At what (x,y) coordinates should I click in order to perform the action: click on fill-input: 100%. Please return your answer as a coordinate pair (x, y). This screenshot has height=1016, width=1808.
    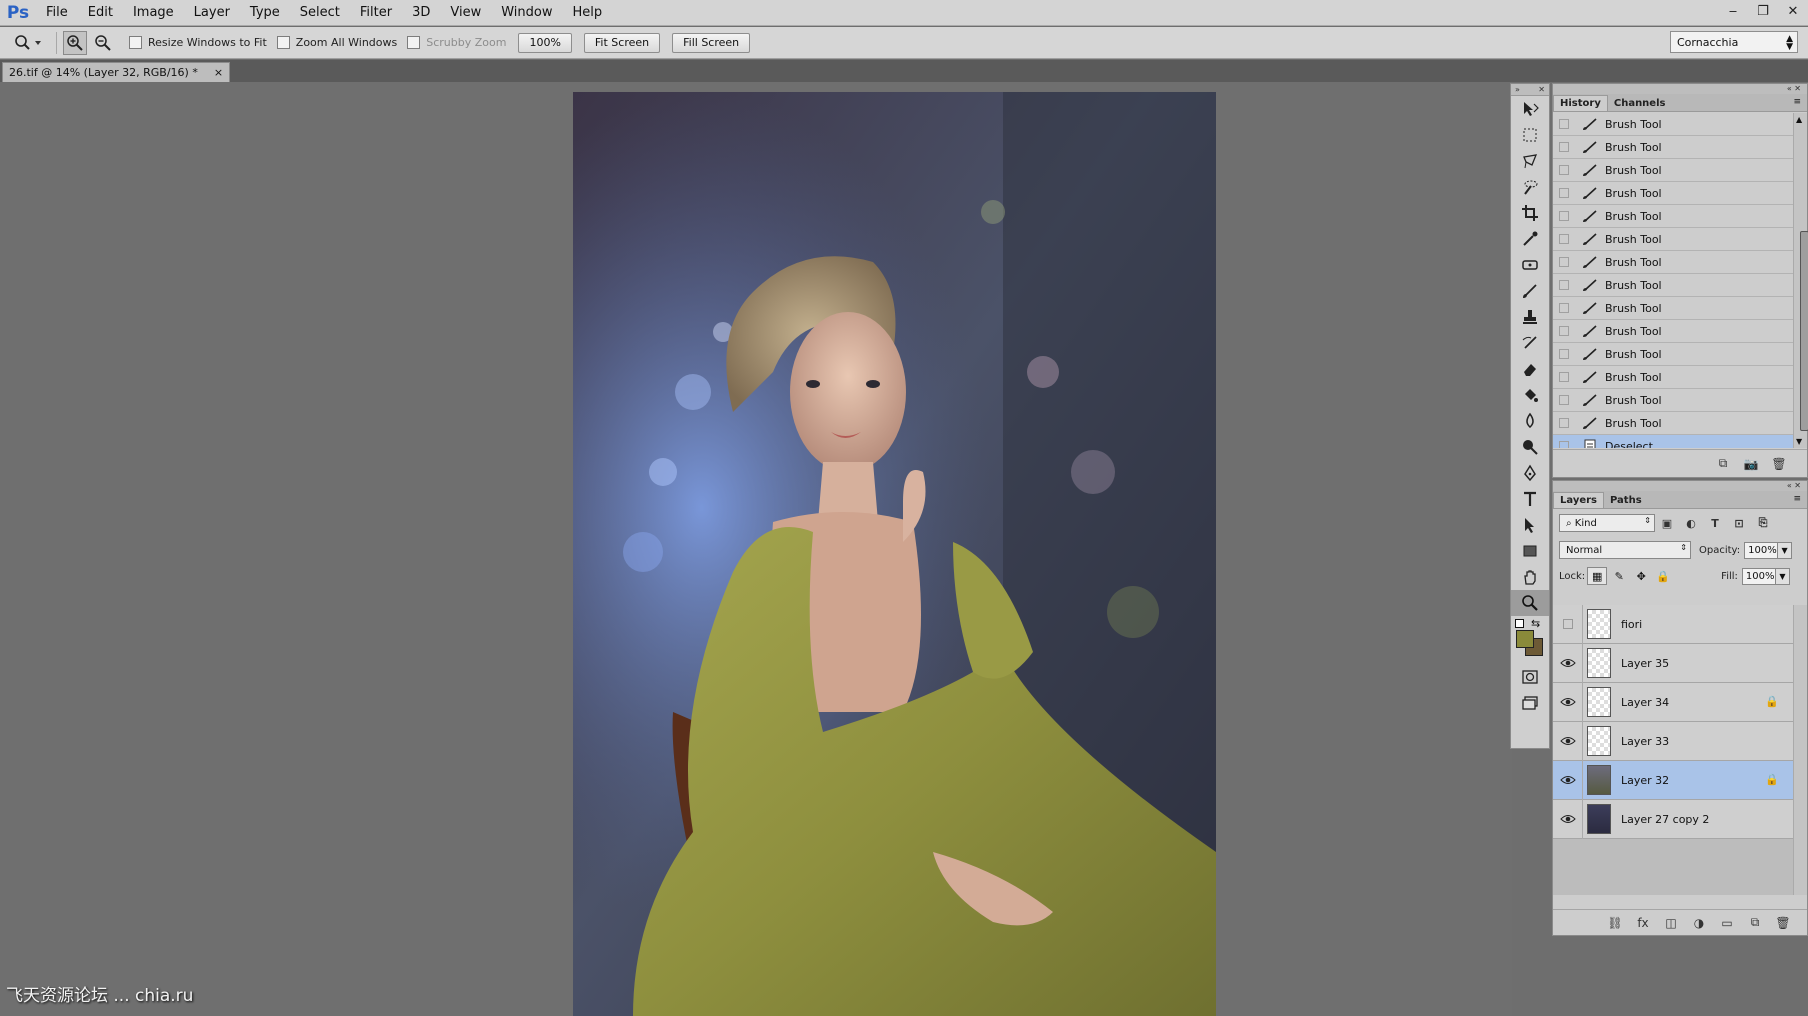
    Looking at the image, I should click on (1758, 576).